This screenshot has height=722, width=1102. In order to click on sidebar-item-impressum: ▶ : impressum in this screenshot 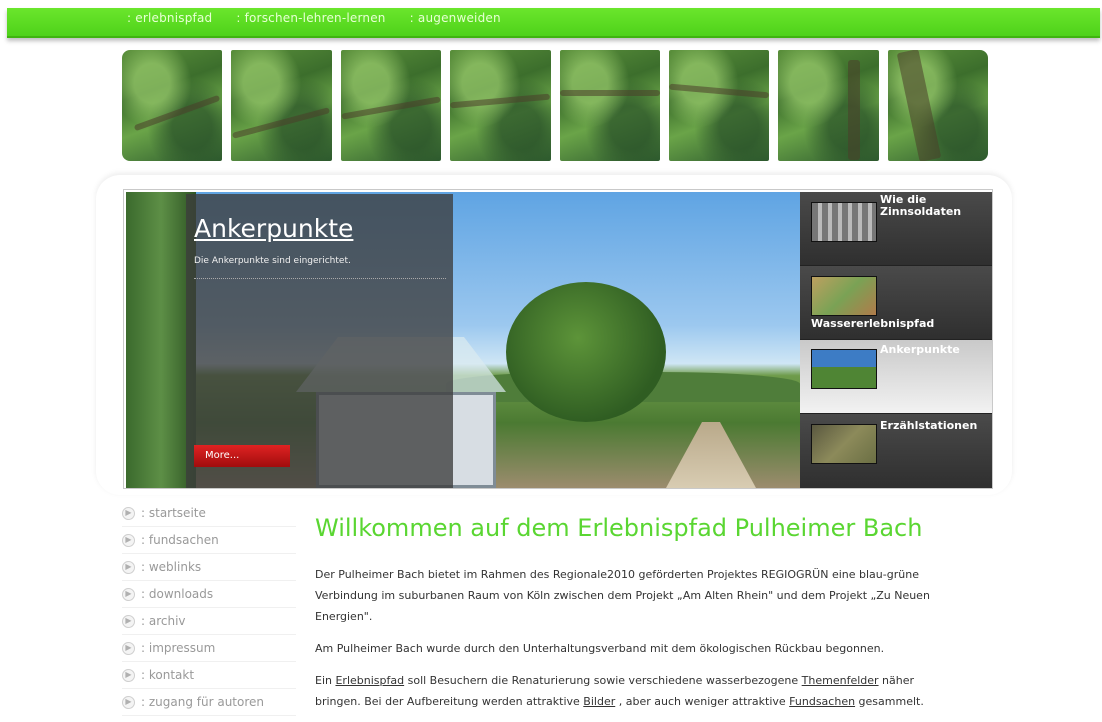, I will do `click(209, 648)`.